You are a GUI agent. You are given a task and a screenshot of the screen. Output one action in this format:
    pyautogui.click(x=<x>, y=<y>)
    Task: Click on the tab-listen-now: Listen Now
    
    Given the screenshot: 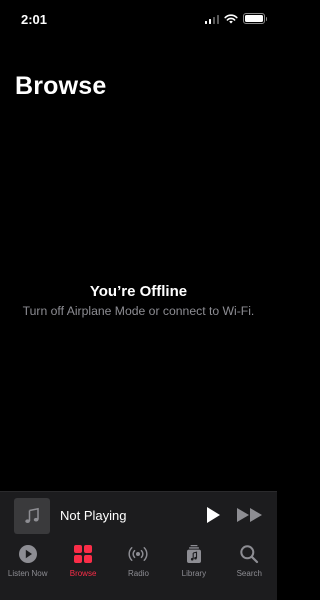 What is the action you would take?
    pyautogui.click(x=27, y=569)
    